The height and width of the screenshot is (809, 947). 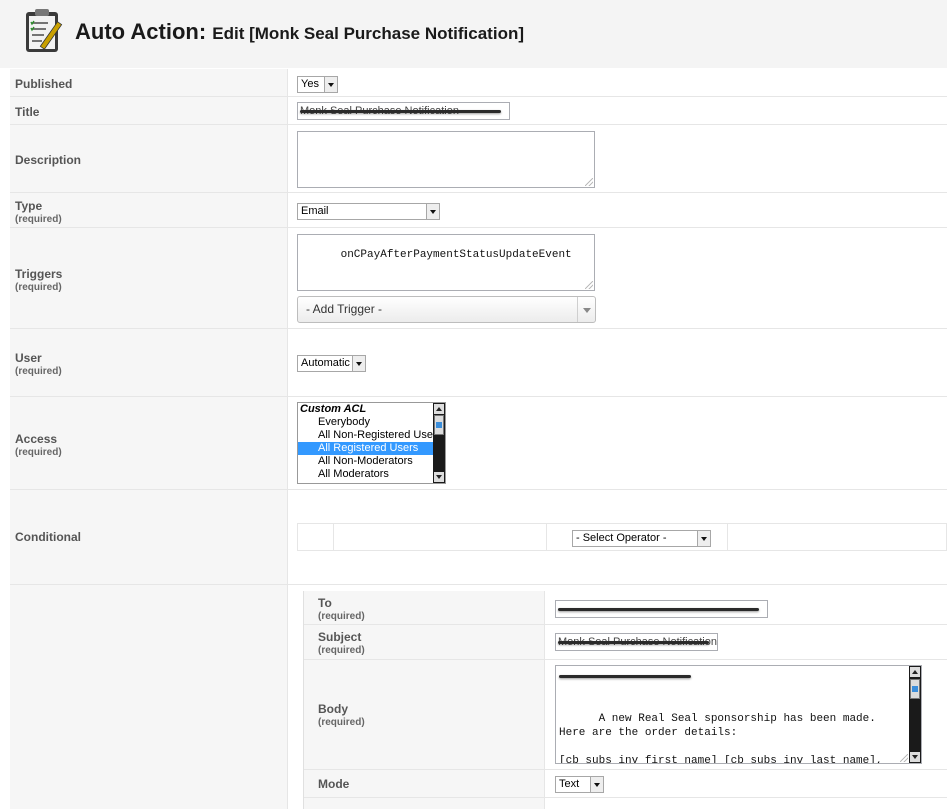 I want to click on user-label: User (required), so click(x=38, y=364).